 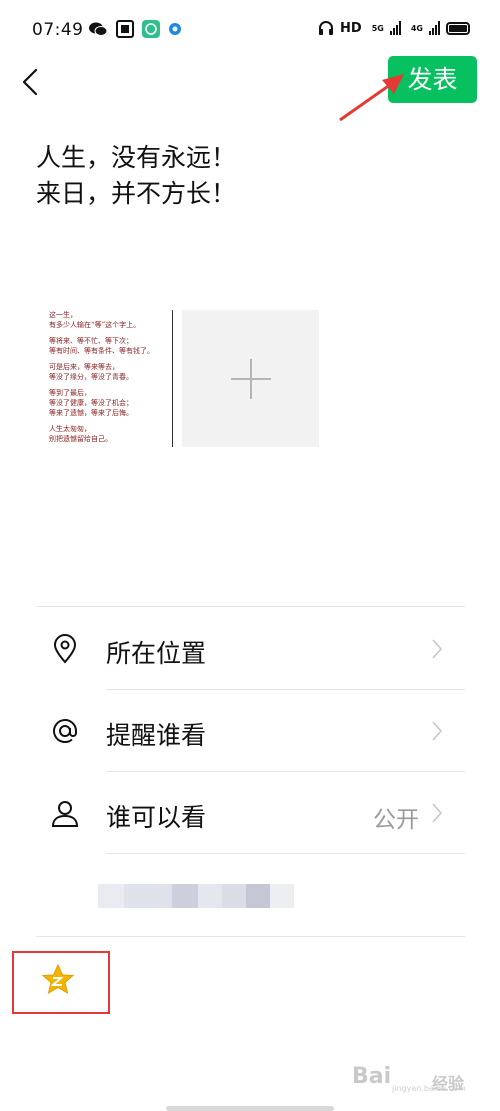 I want to click on watermark-text: Bai, so click(x=372, y=1076).